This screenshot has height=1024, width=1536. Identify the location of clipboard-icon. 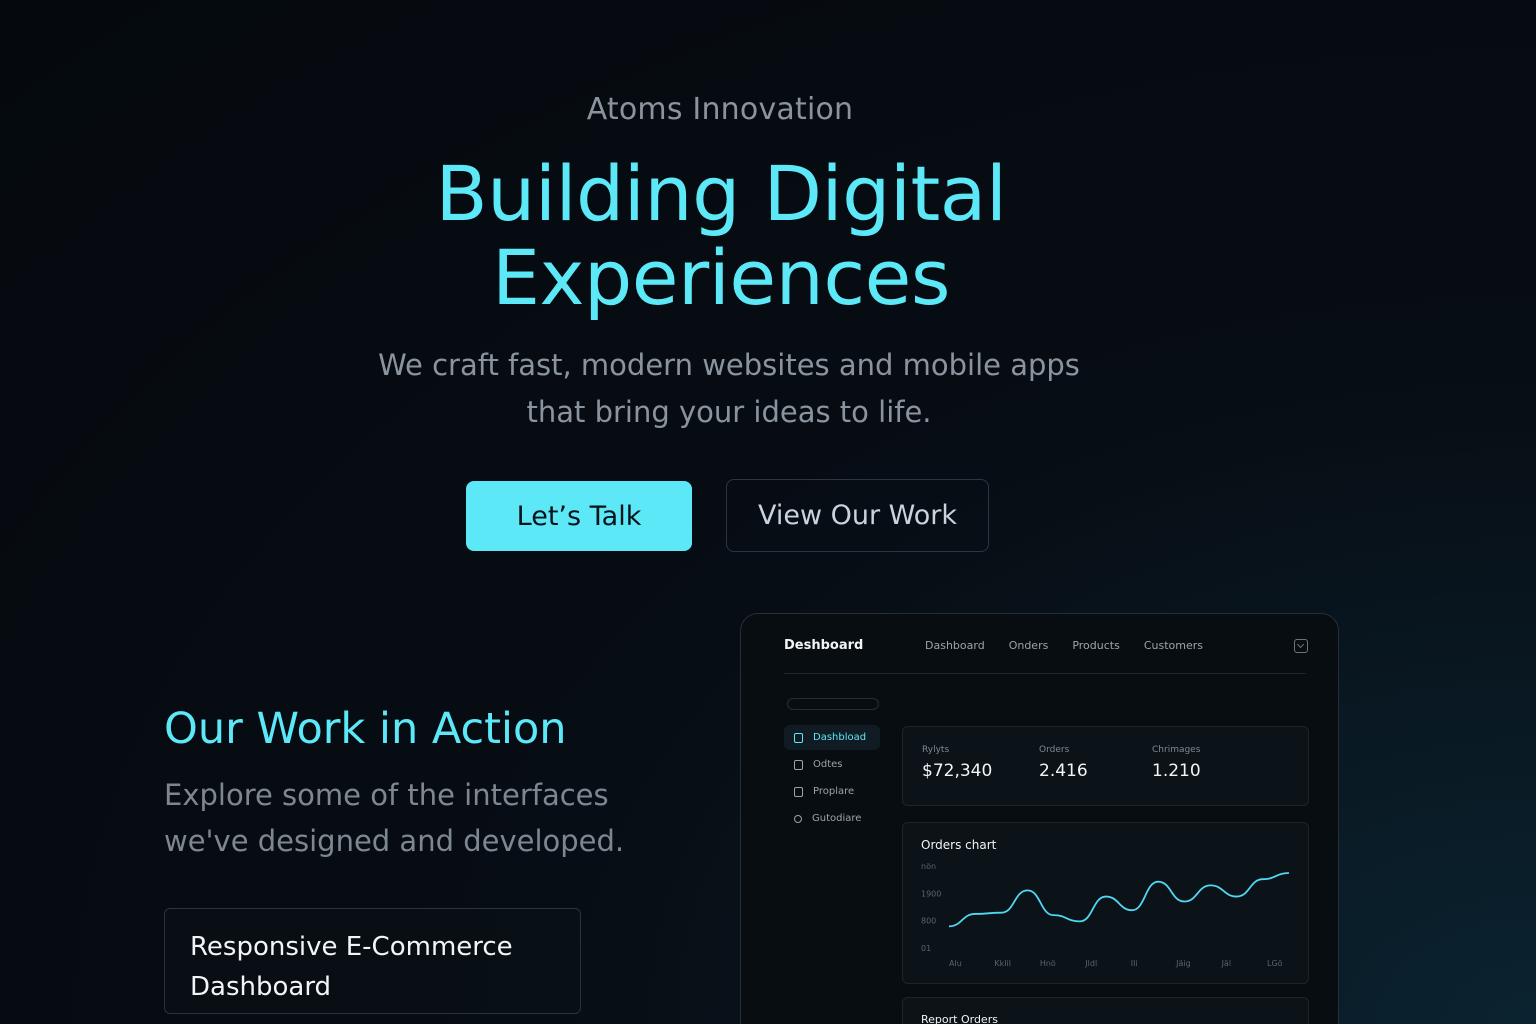
(798, 764).